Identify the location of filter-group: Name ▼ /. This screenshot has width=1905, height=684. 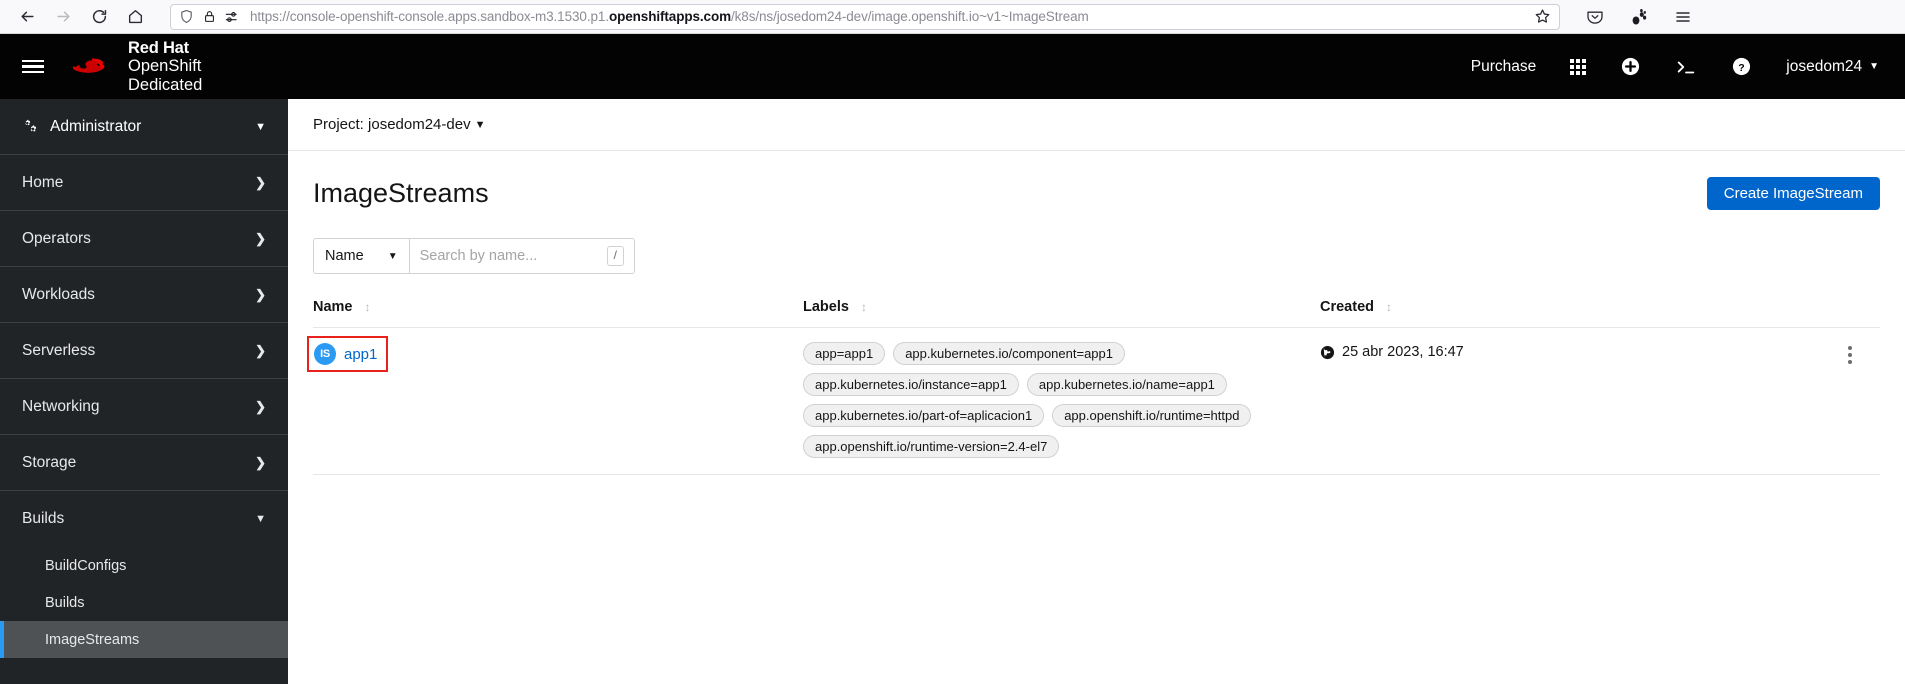
(474, 256).